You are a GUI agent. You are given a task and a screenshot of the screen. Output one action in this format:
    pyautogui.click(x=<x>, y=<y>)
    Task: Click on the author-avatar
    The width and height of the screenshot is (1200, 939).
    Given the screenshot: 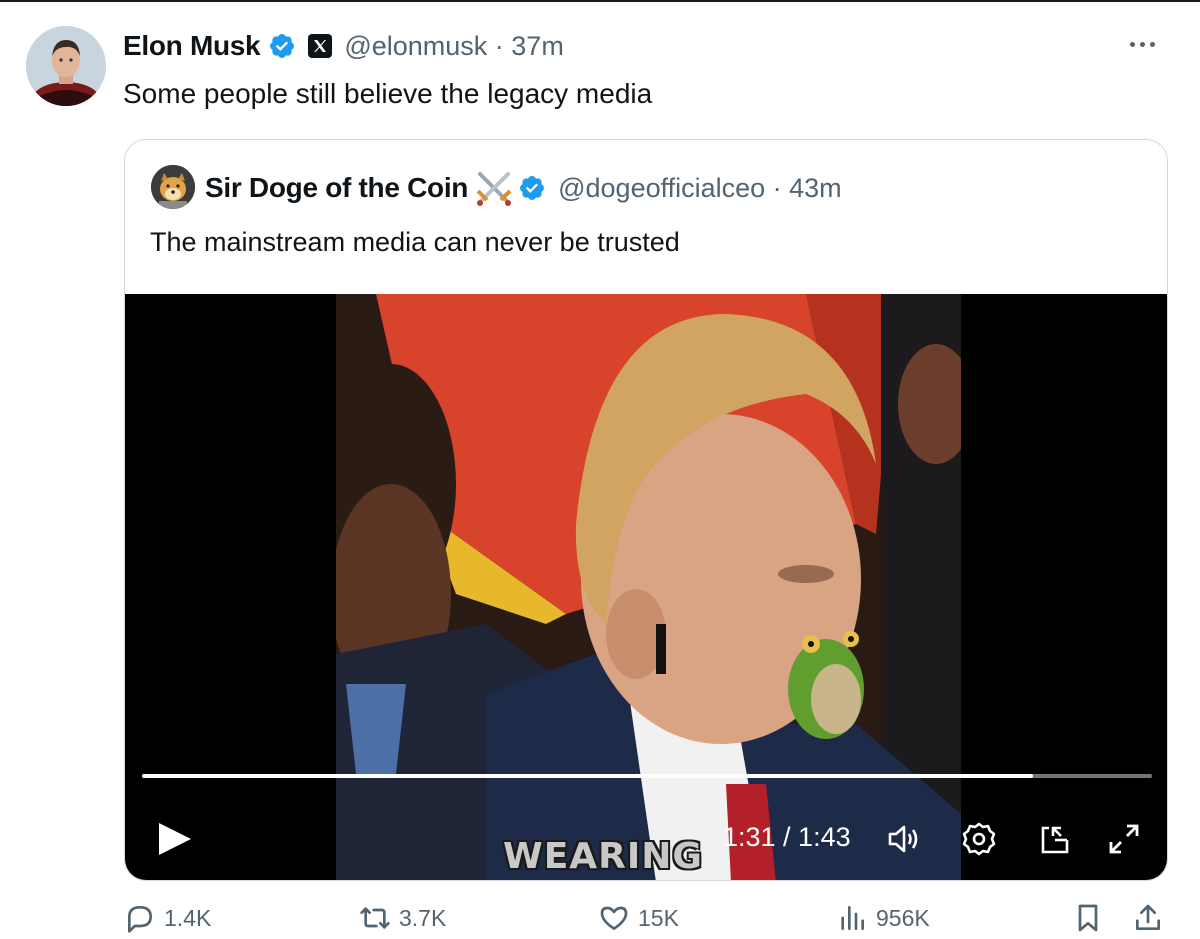 What is the action you would take?
    pyautogui.click(x=66, y=66)
    